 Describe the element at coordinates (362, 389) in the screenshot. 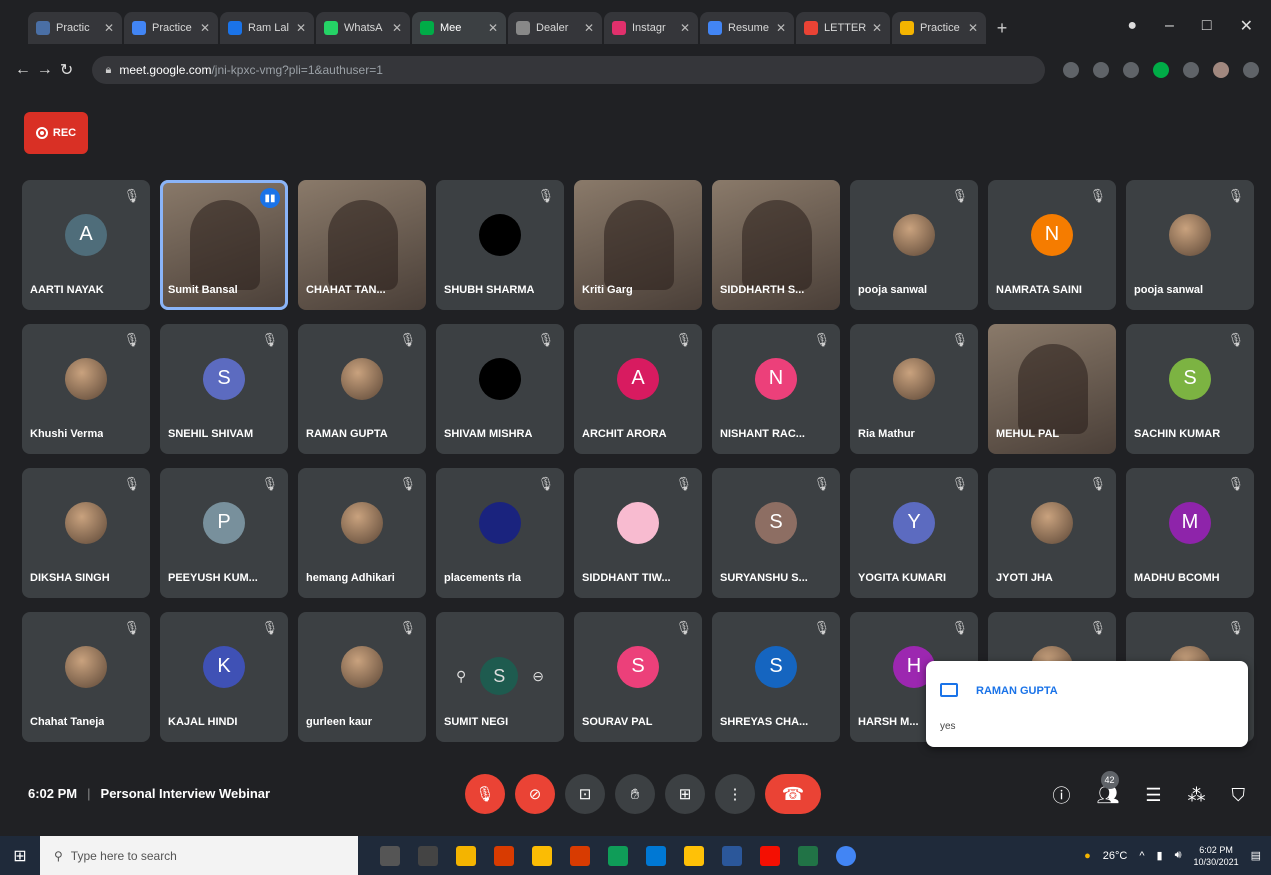

I see `participant-tile: 🎙︎ RAMAN GUPTA` at that location.